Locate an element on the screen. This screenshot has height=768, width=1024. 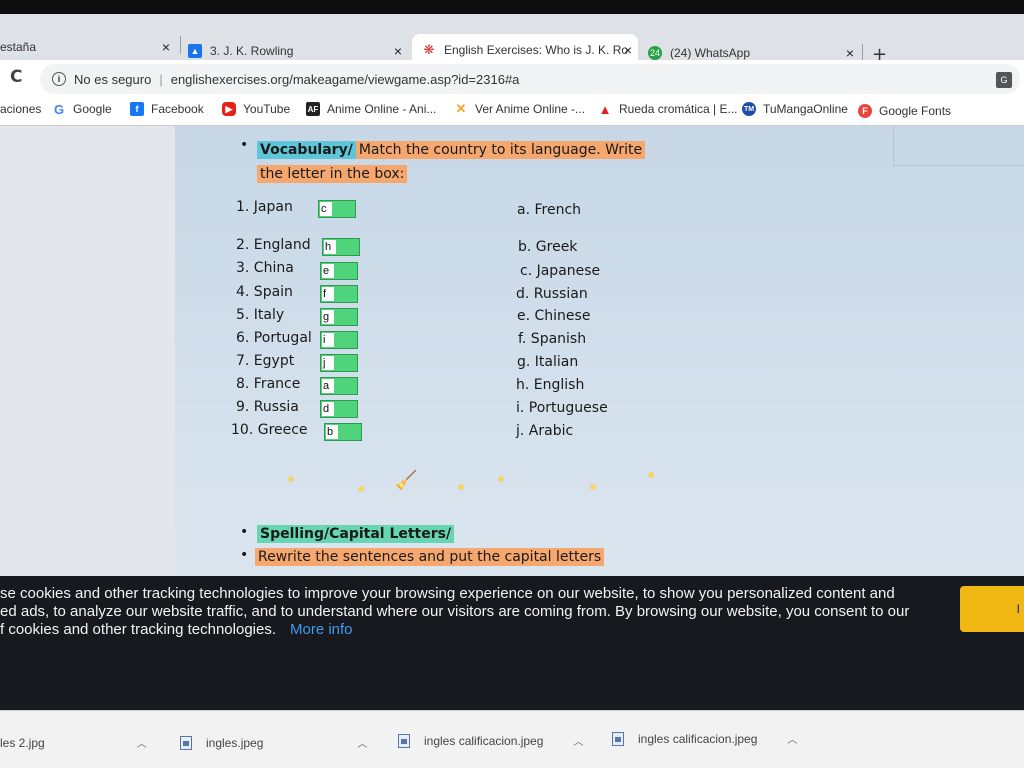
answer-value: b is located at coordinates (332, 432).